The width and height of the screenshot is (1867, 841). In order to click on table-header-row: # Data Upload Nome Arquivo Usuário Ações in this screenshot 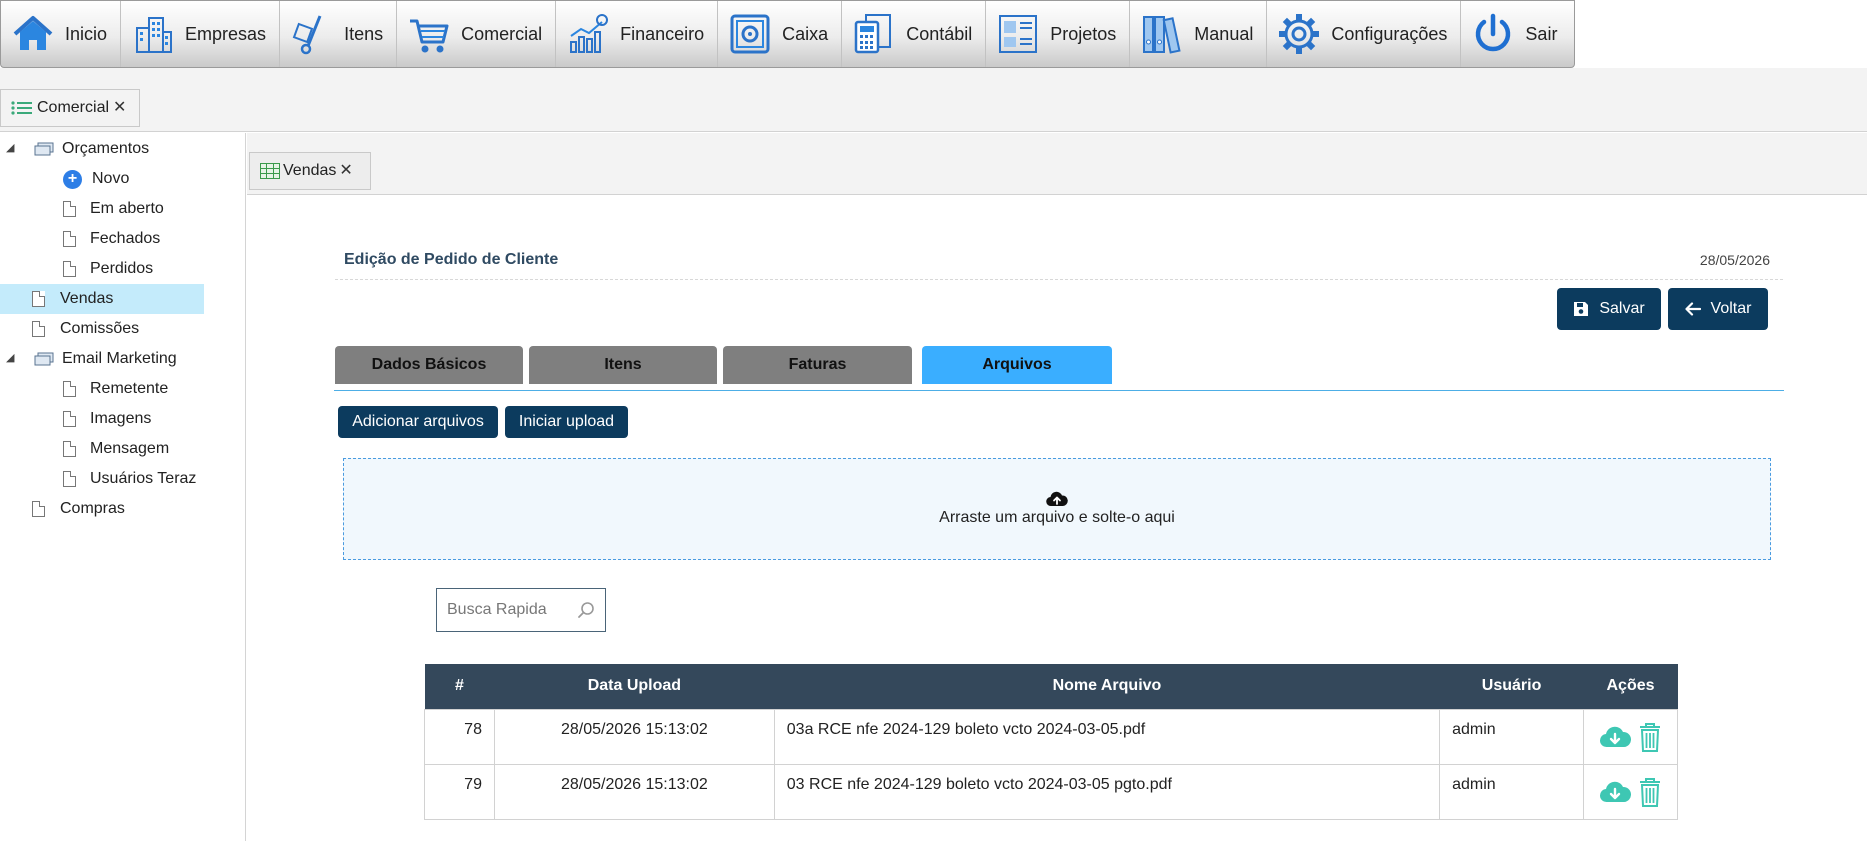, I will do `click(1051, 686)`.